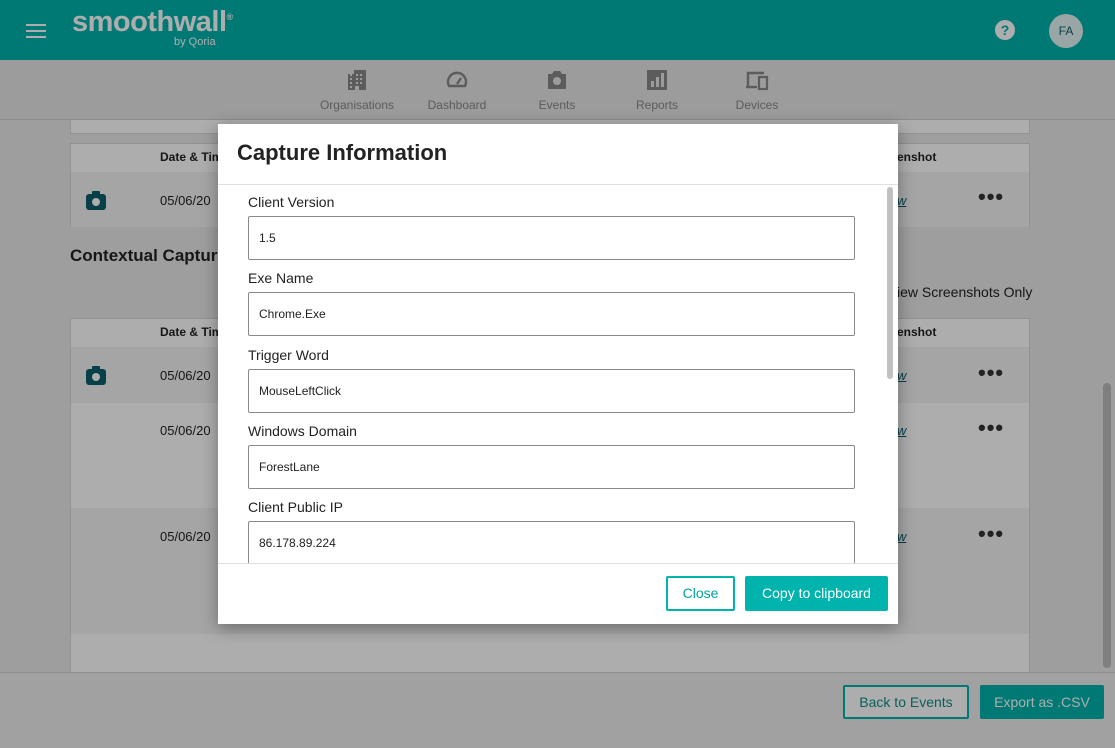 This screenshot has height=748, width=1115. Describe the element at coordinates (816, 593) in the screenshot. I see `copy-to-clipboard-button: Copy to clipboard` at that location.